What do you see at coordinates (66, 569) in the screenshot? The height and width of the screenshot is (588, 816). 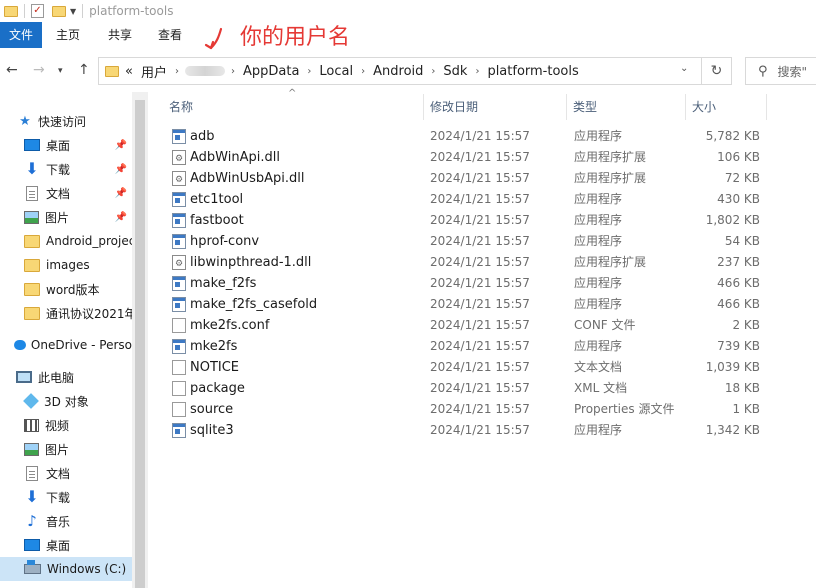 I see `sidebar-item-drive-c: Windows (C:)` at bounding box center [66, 569].